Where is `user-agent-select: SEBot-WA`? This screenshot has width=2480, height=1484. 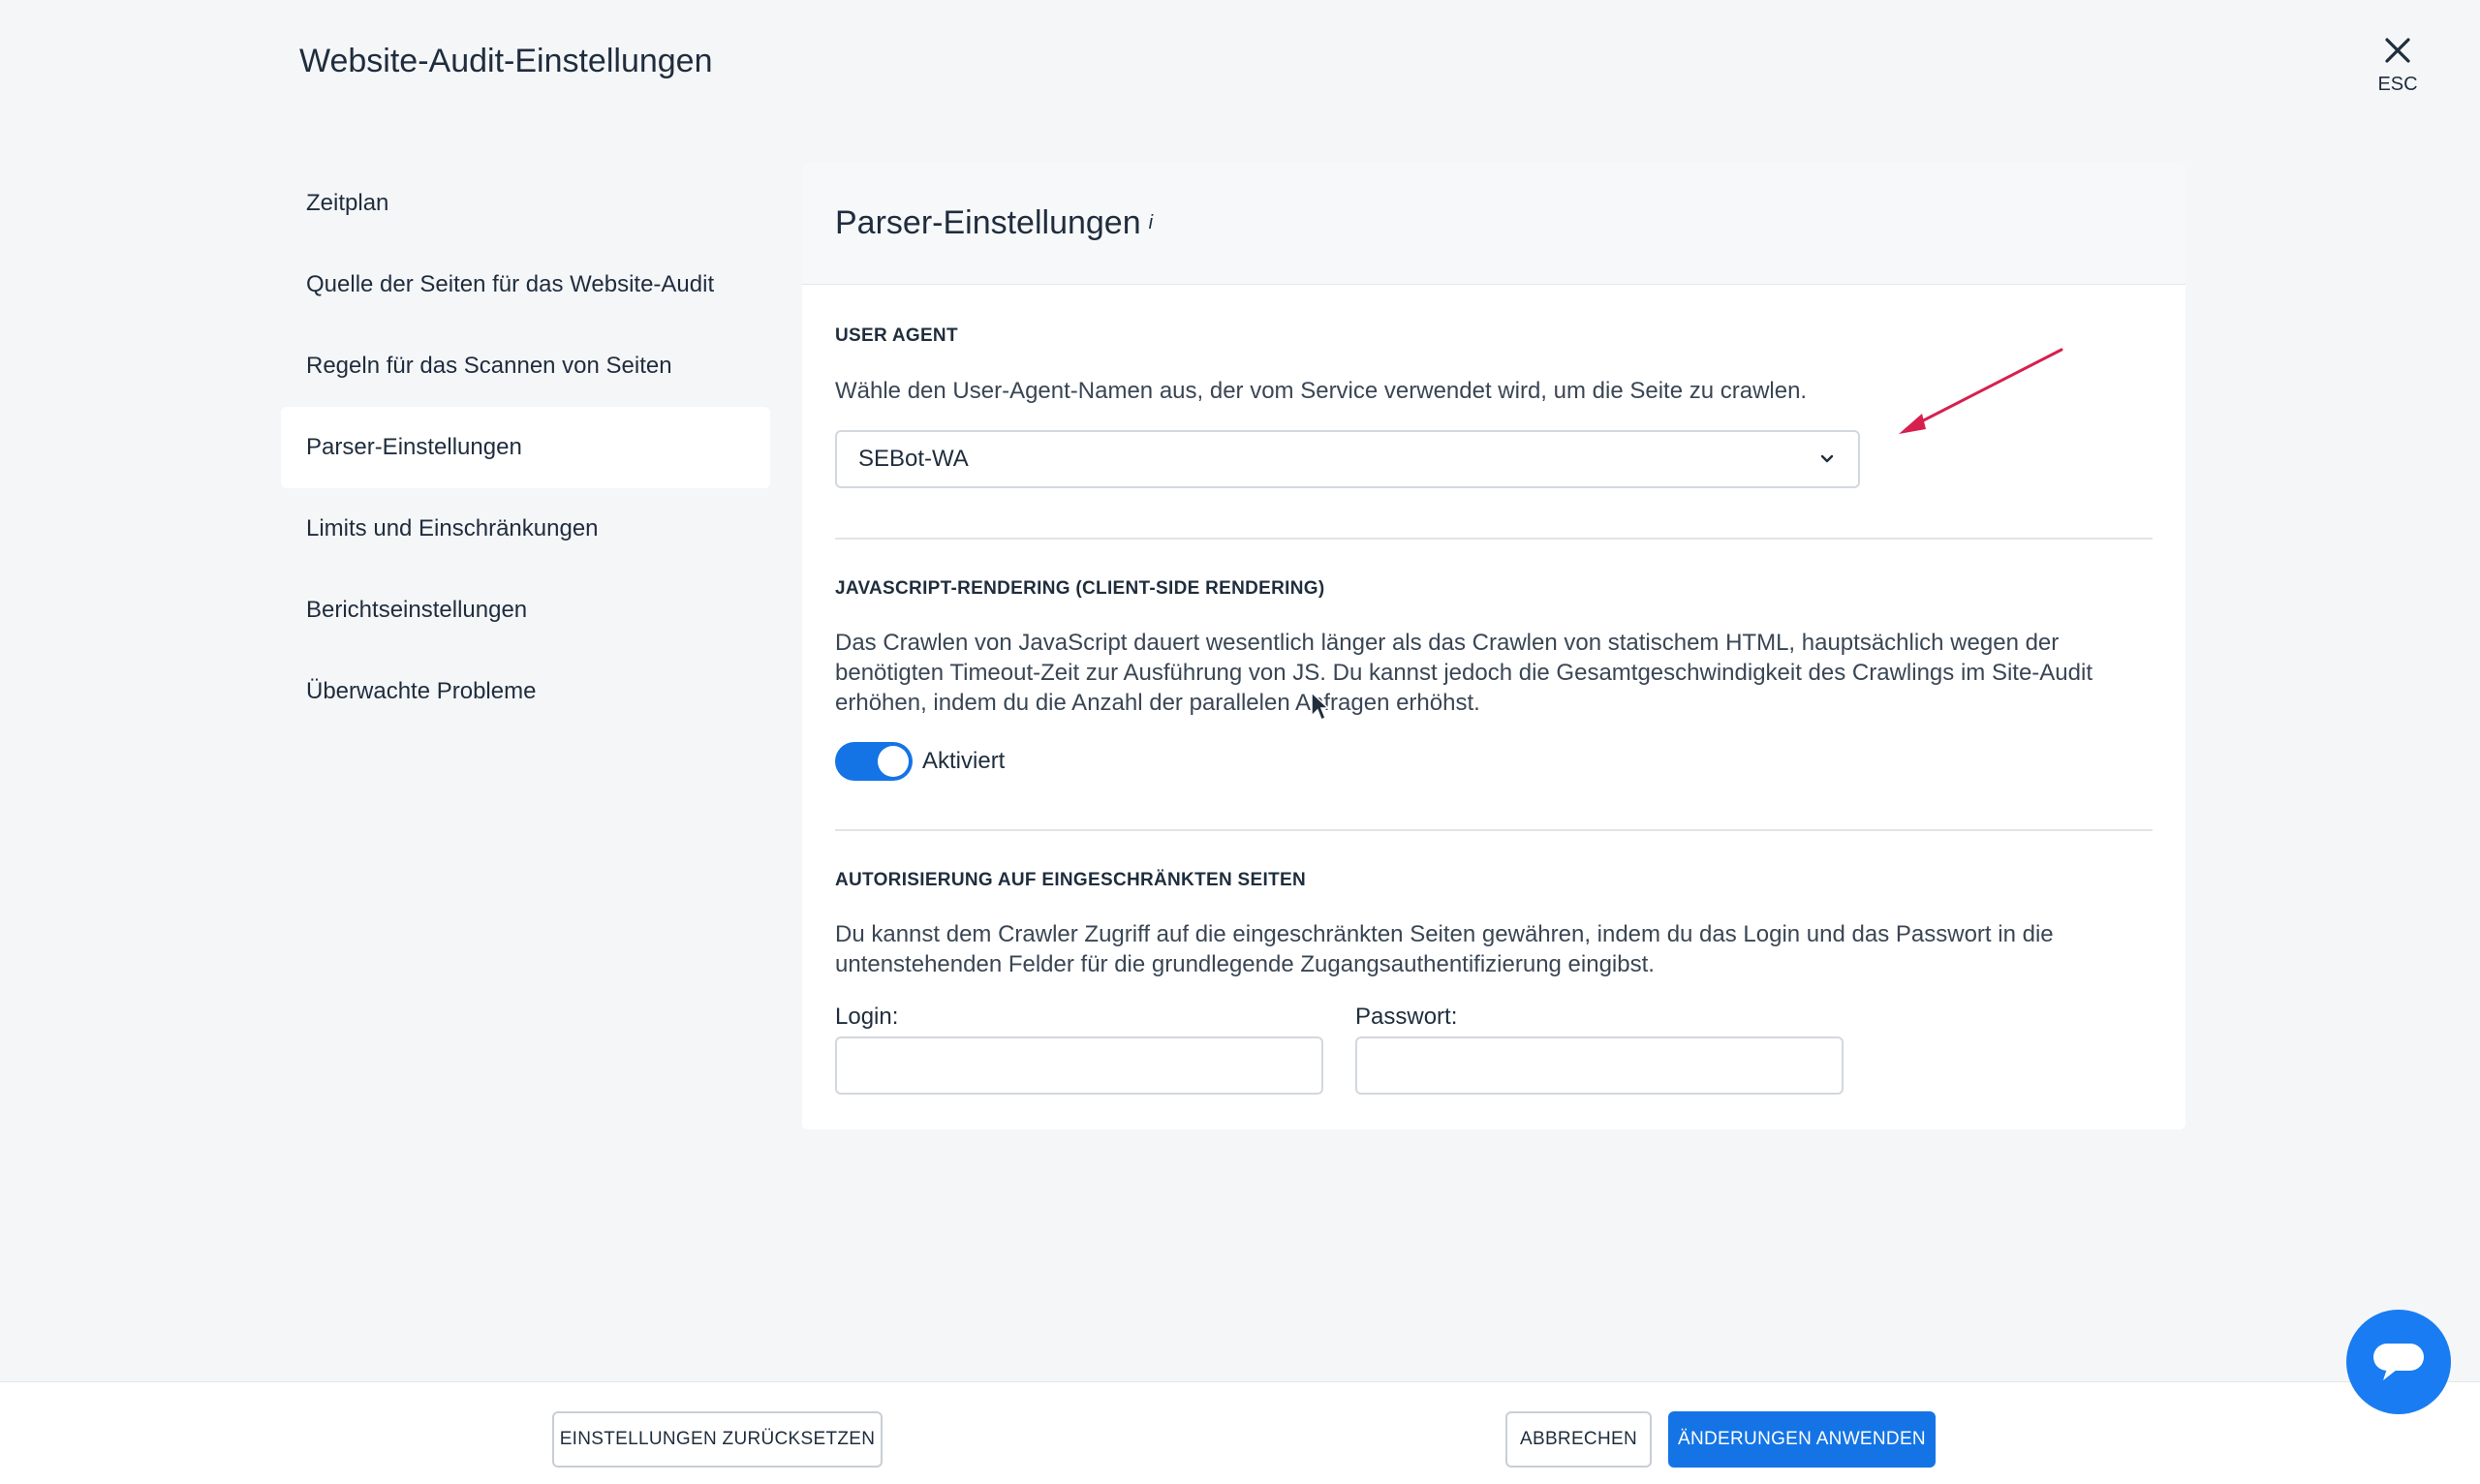 user-agent-select: SEBot-WA is located at coordinates (1347, 459).